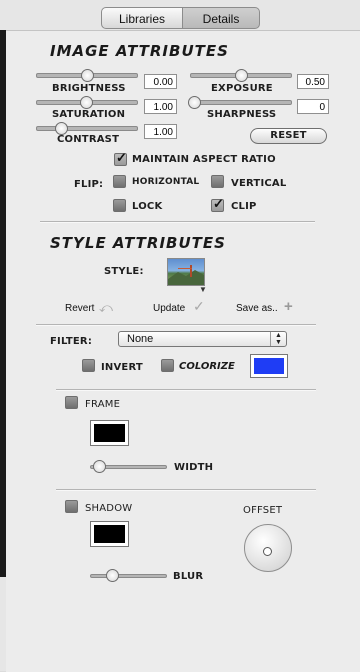 This screenshot has height=672, width=360. Describe the element at coordinates (89, 114) in the screenshot. I see `saturation-label: SATURATION` at that location.